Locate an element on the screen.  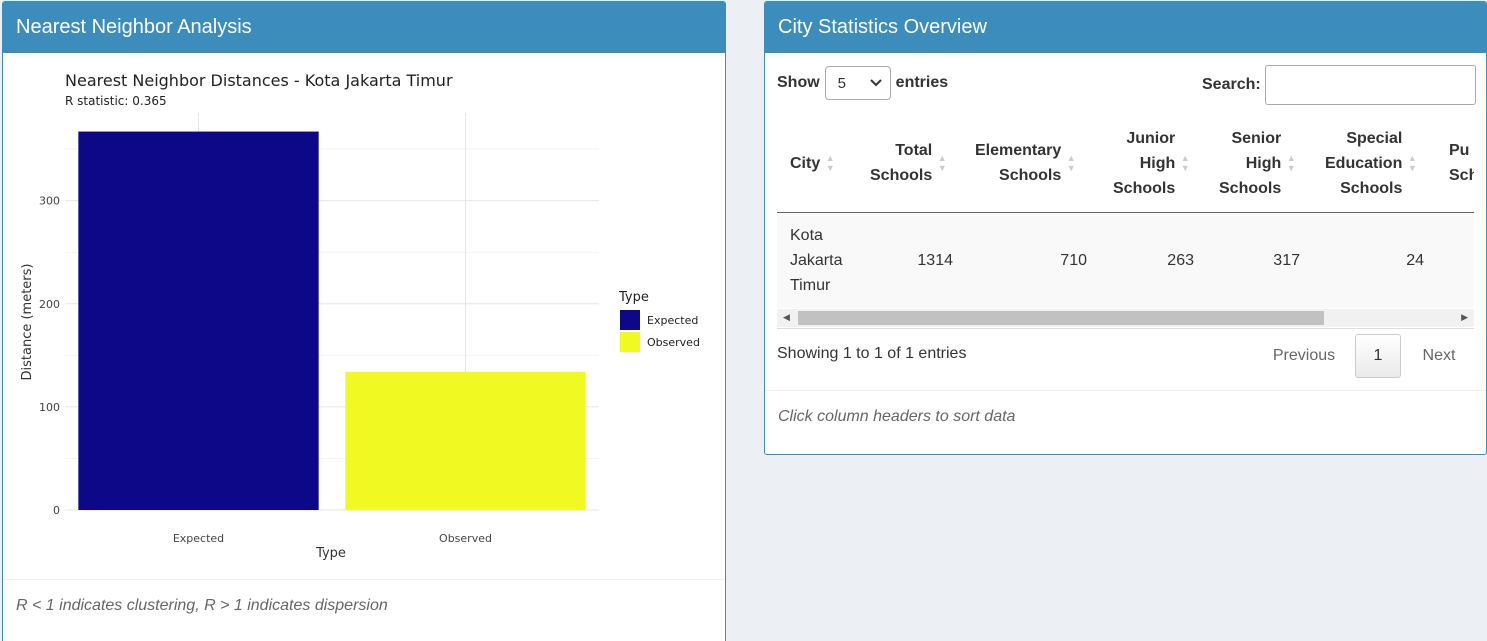
search-input is located at coordinates (1370, 85).